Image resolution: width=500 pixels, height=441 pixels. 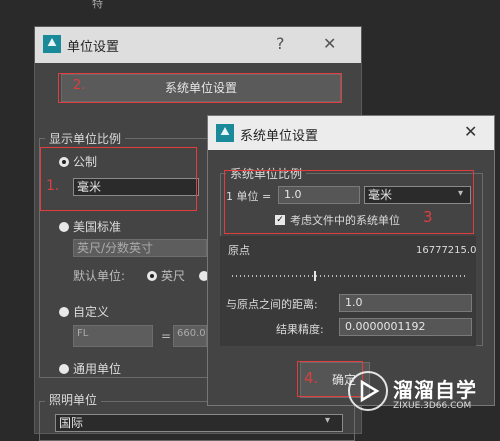 What do you see at coordinates (93, 47) in the screenshot?
I see `units-setup-title: 单位设置` at bounding box center [93, 47].